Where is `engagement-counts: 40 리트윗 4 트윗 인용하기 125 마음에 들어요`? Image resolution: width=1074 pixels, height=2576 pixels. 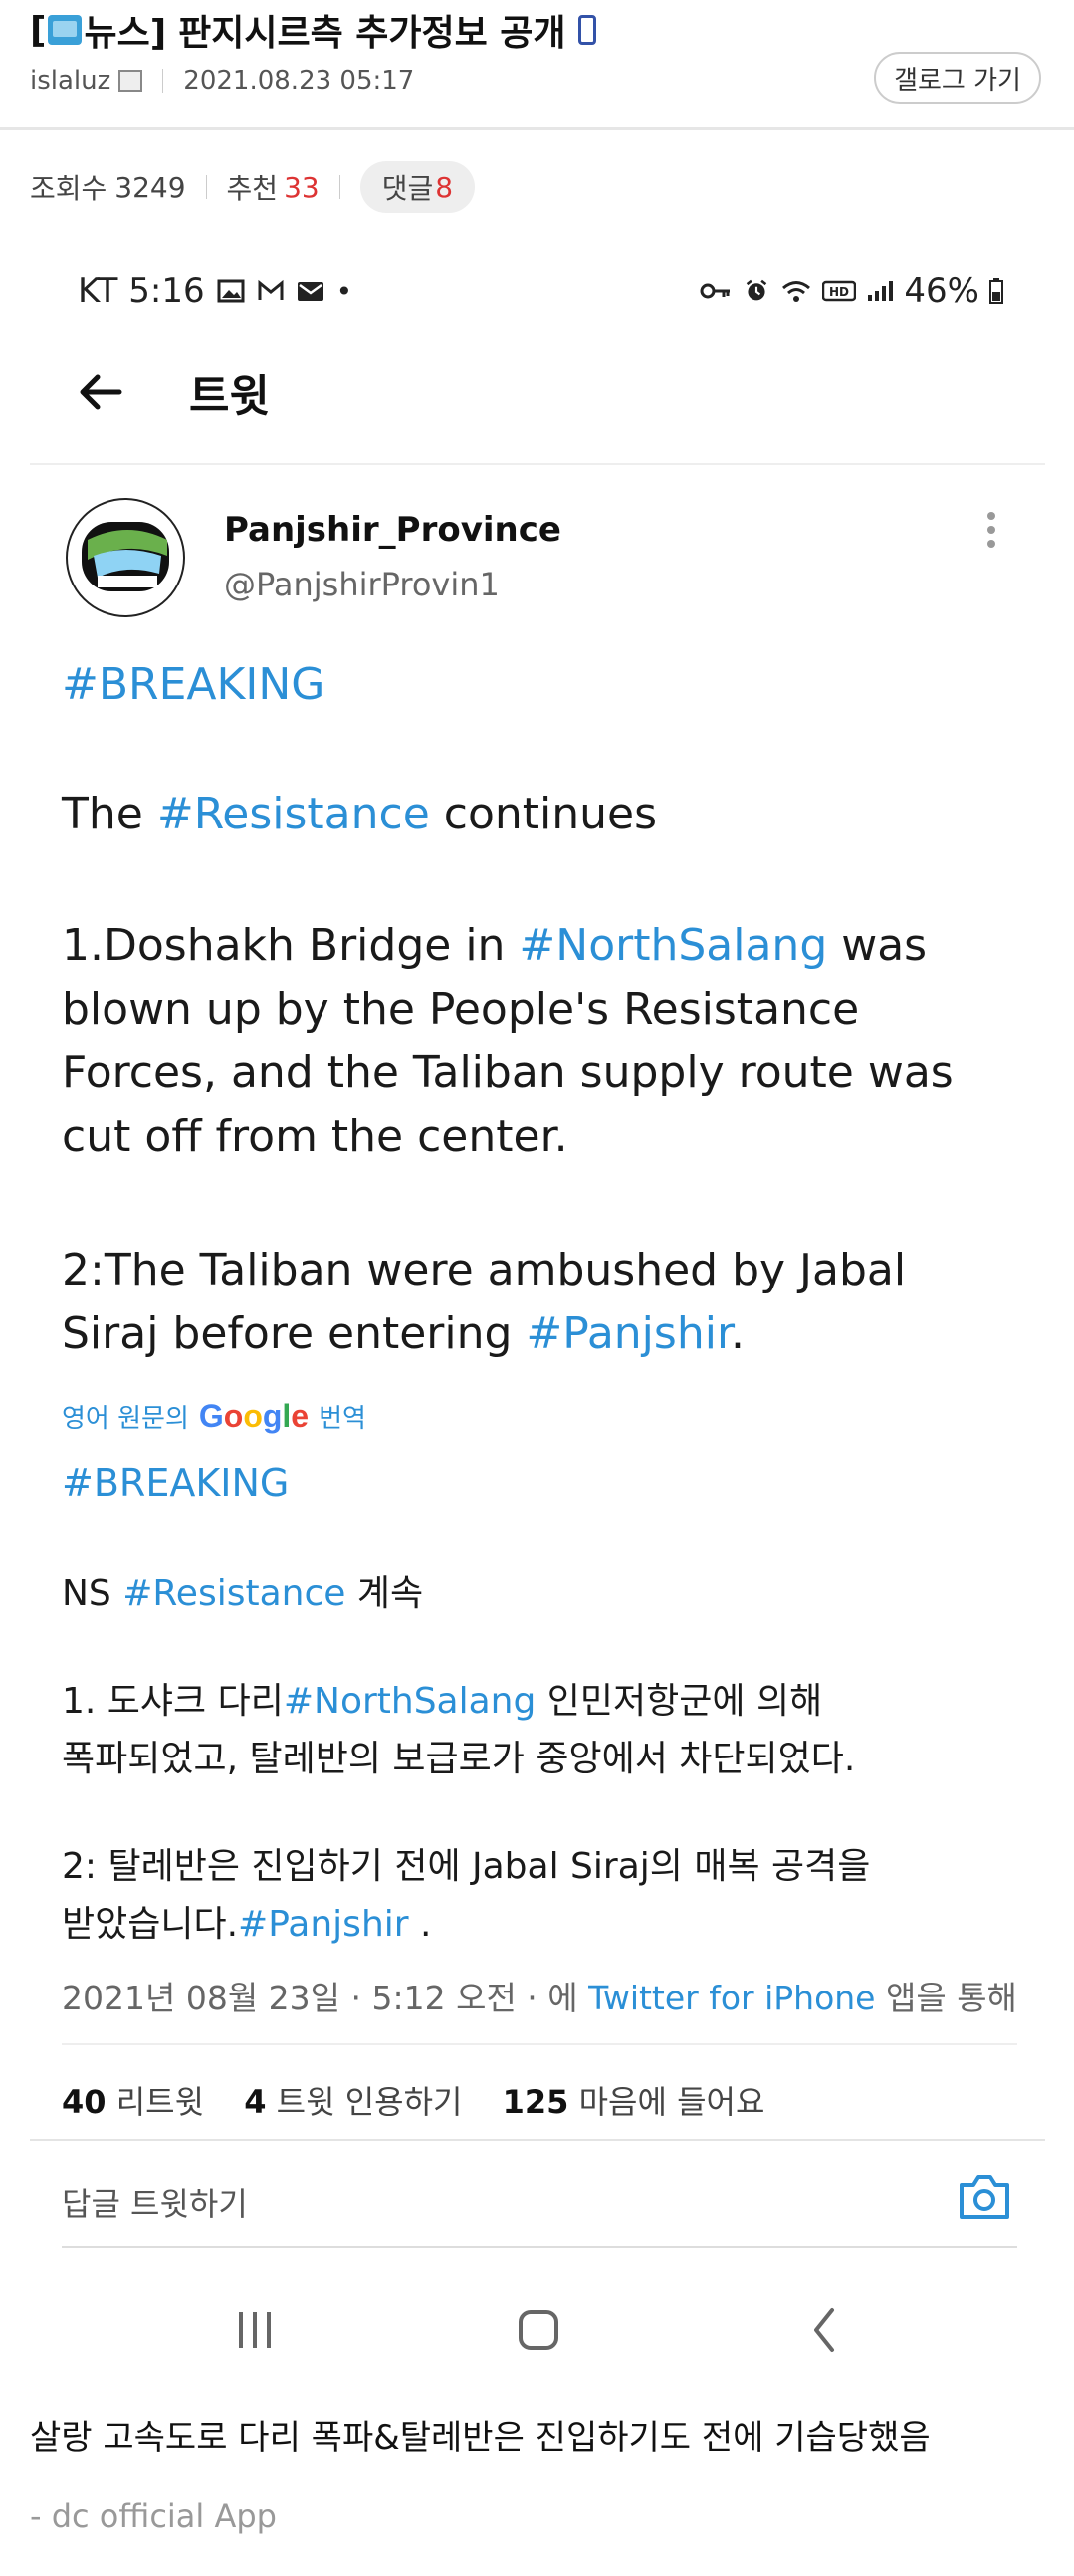 engagement-counts: 40 리트윗 4 트윗 인용하기 125 마음에 들어요 is located at coordinates (413, 2100).